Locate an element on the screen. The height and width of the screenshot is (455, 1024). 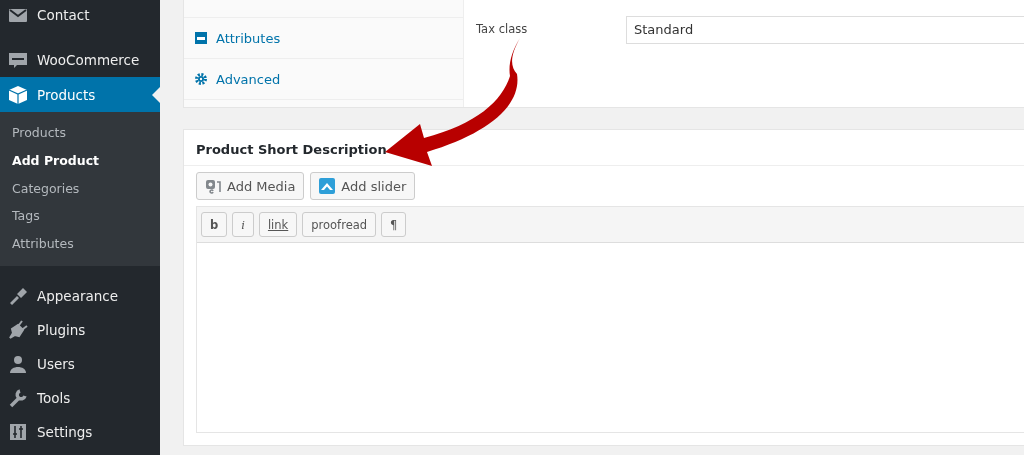
field-label: Tax class is located at coordinates (502, 29).